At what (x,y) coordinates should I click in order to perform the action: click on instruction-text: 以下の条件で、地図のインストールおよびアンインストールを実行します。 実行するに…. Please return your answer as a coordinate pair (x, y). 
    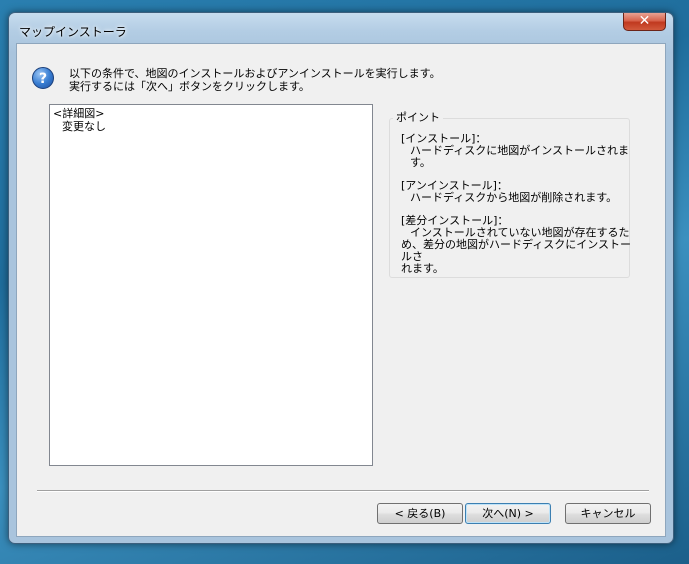
    Looking at the image, I should click on (255, 80).